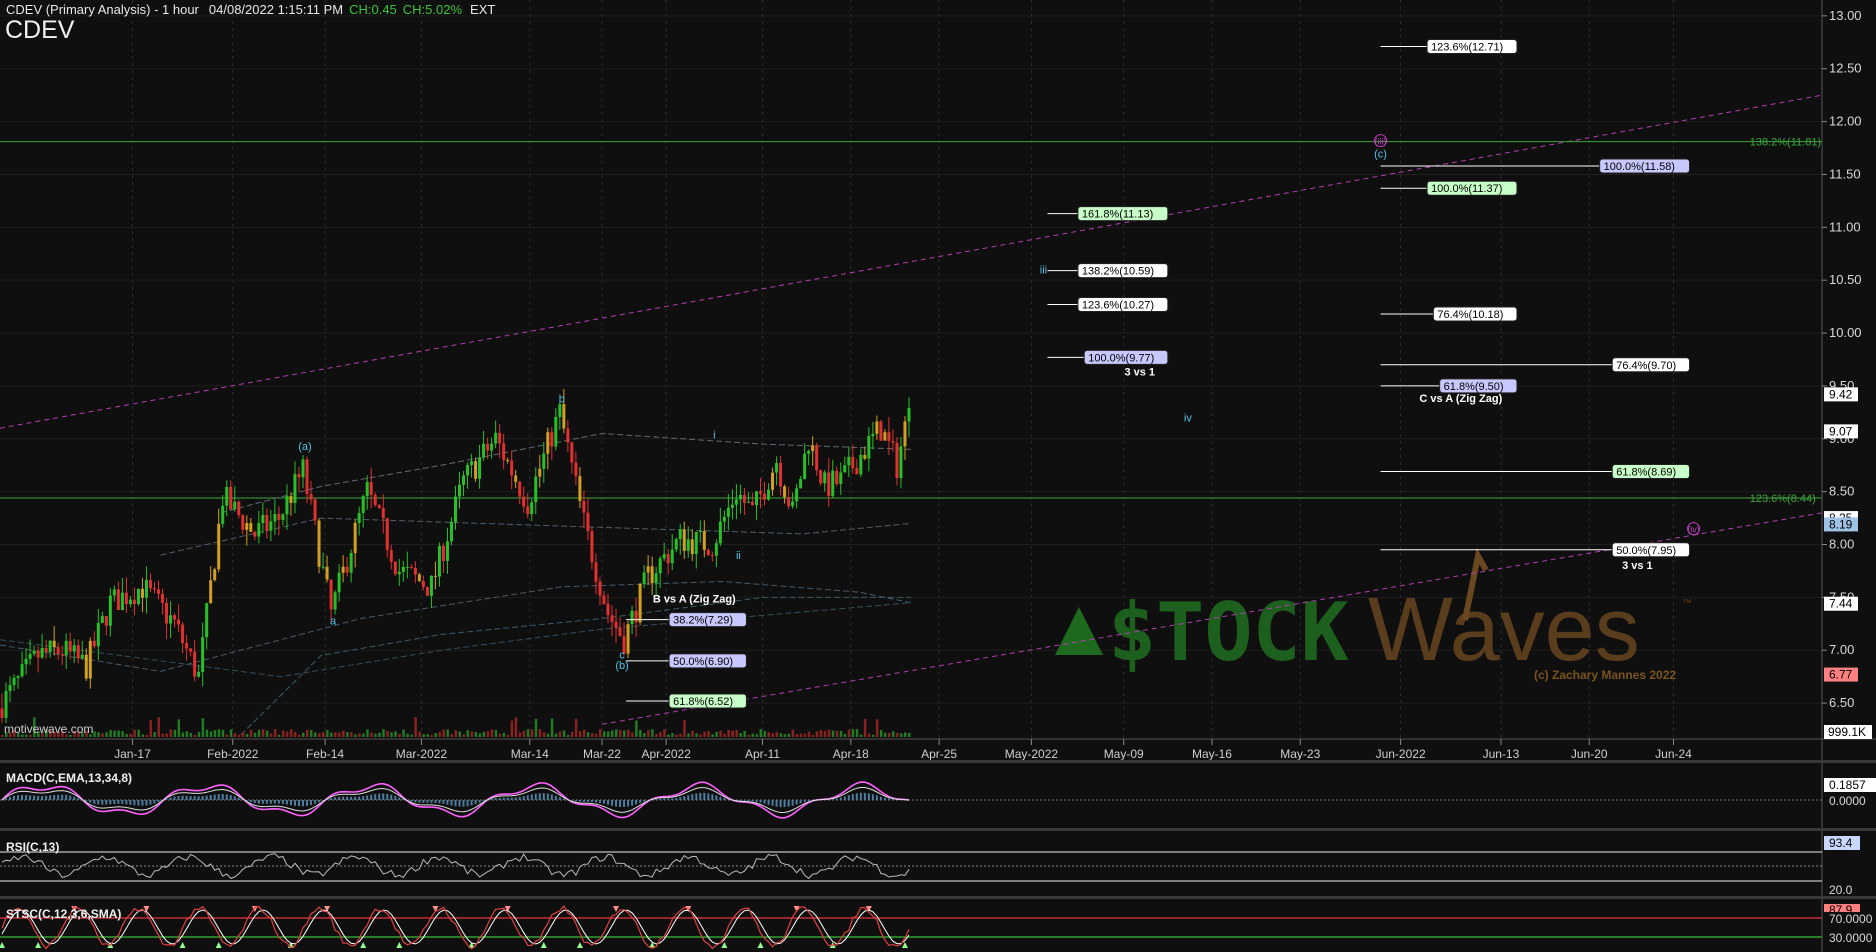  What do you see at coordinates (373, 9) in the screenshot?
I see `change-value: CH:0.45` at bounding box center [373, 9].